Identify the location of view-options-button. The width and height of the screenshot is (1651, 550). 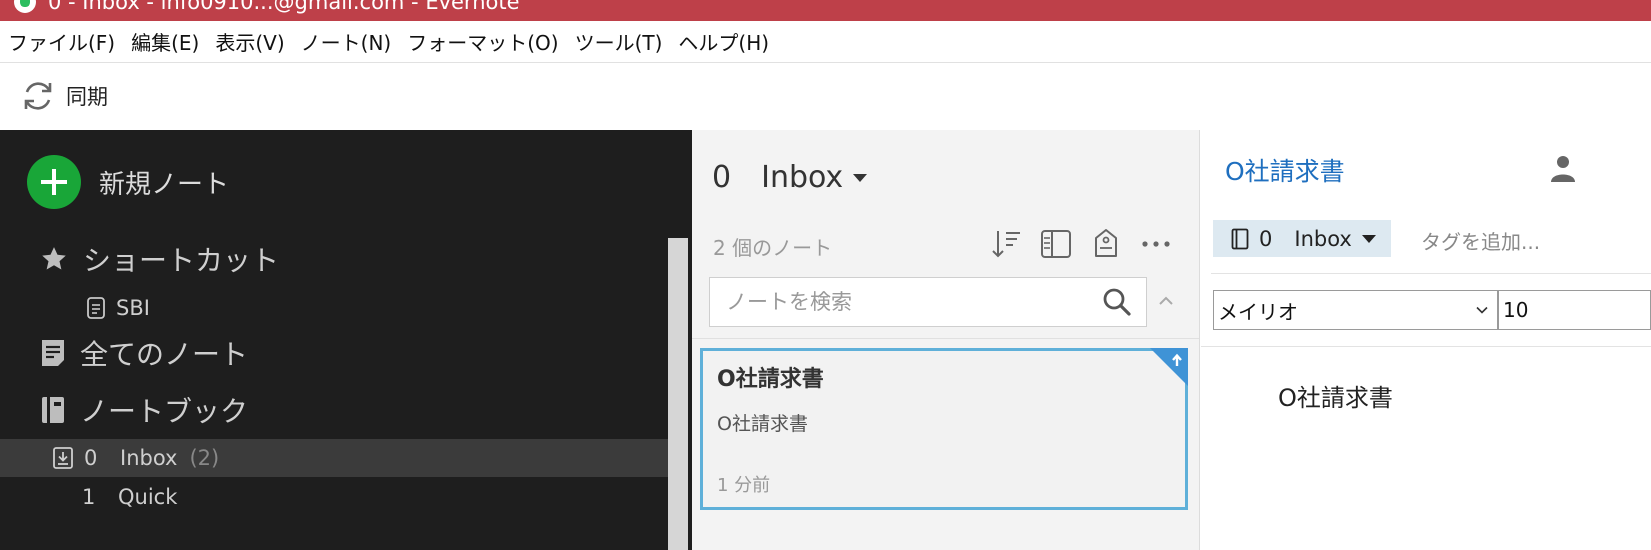
(1056, 244).